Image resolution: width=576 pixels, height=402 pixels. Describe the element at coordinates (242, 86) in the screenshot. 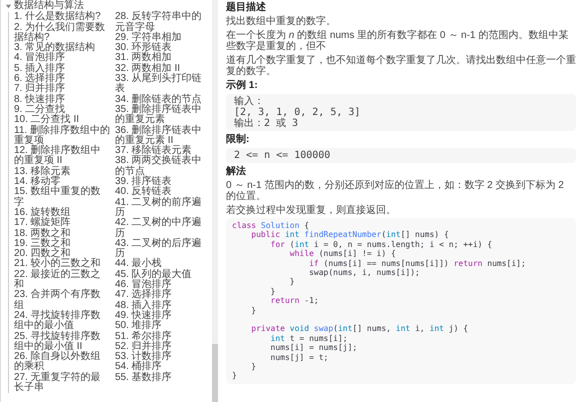

I see `section-heading: 示例 1:` at that location.